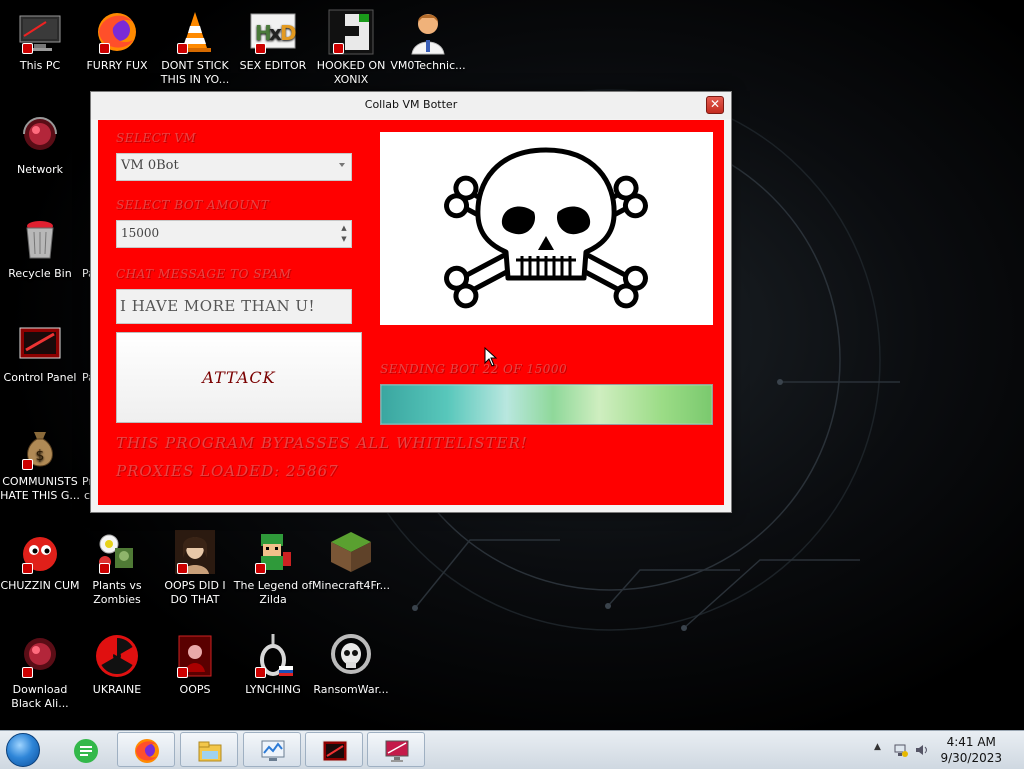 This screenshot has width=1024, height=769. I want to click on taskbar-display, so click(396, 749).